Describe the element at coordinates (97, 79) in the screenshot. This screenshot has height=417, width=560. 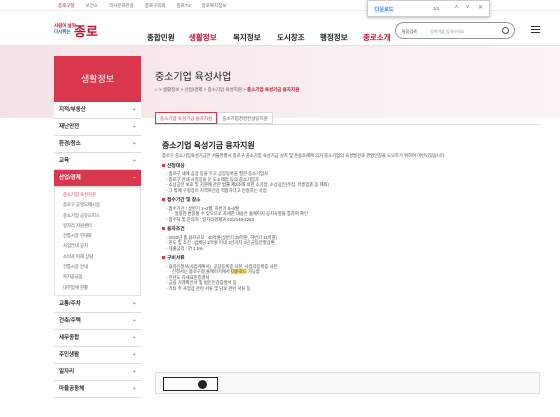
I see `sidebar-title: 생활정보` at that location.